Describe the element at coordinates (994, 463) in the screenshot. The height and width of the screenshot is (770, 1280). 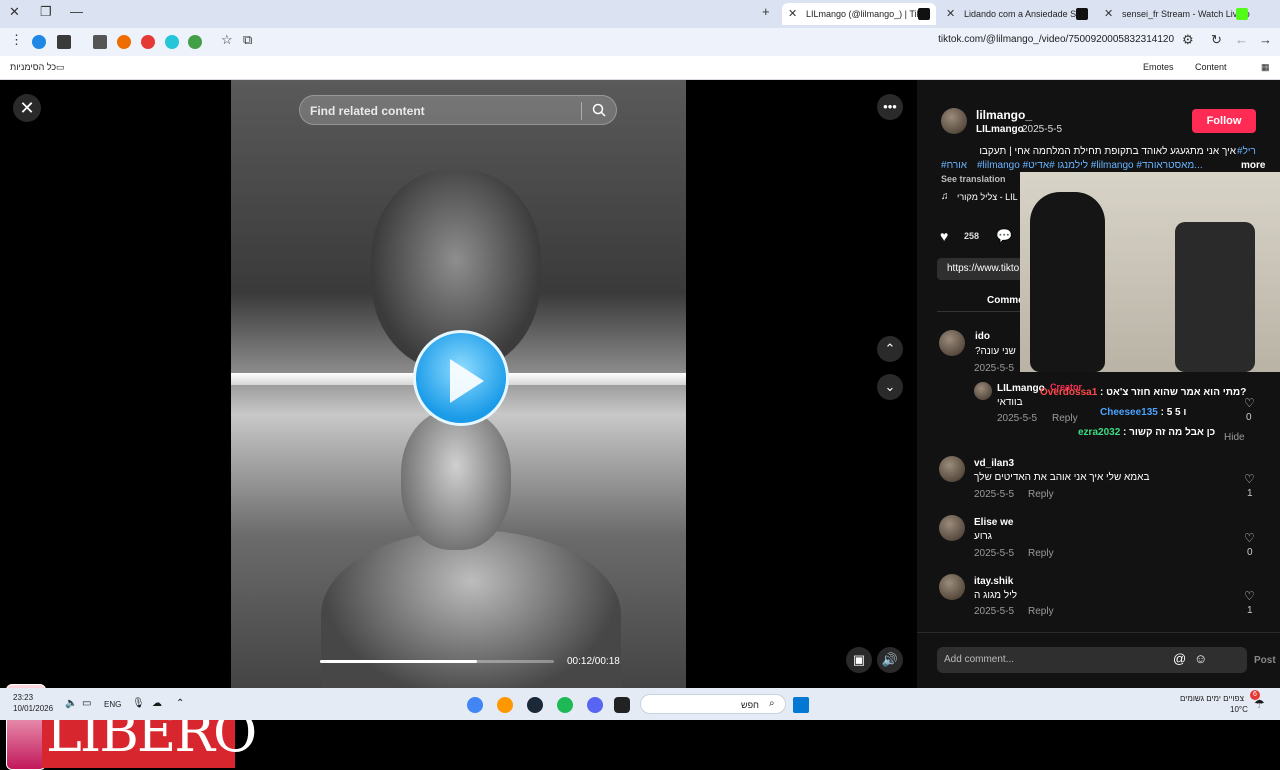
I see `comment-username: vd_ilan3` at that location.